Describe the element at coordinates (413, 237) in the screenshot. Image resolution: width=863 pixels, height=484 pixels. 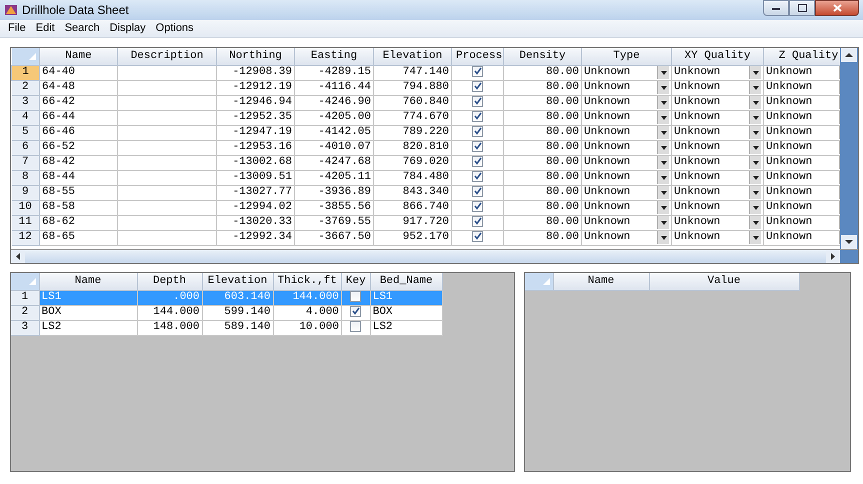
I see `table-cell: 952.170` at that location.